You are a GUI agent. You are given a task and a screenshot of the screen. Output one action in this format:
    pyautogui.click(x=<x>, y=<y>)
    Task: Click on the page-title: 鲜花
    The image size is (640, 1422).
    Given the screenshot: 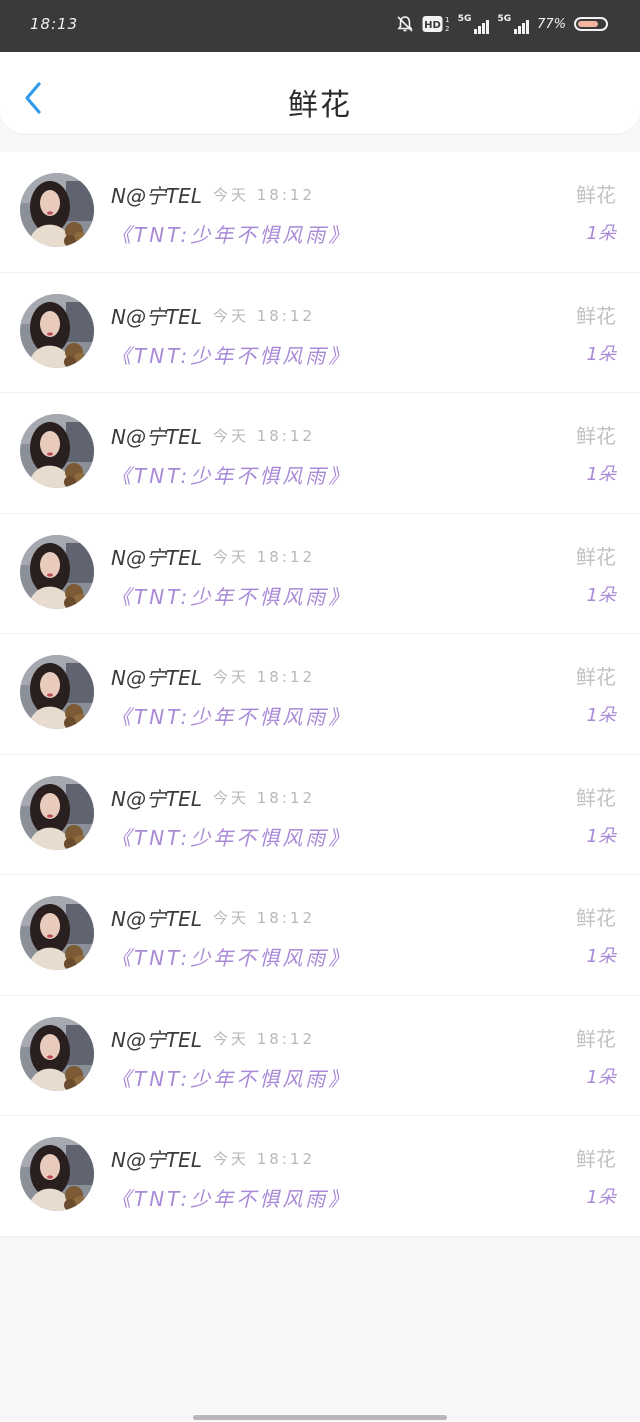 What is the action you would take?
    pyautogui.click(x=320, y=105)
    